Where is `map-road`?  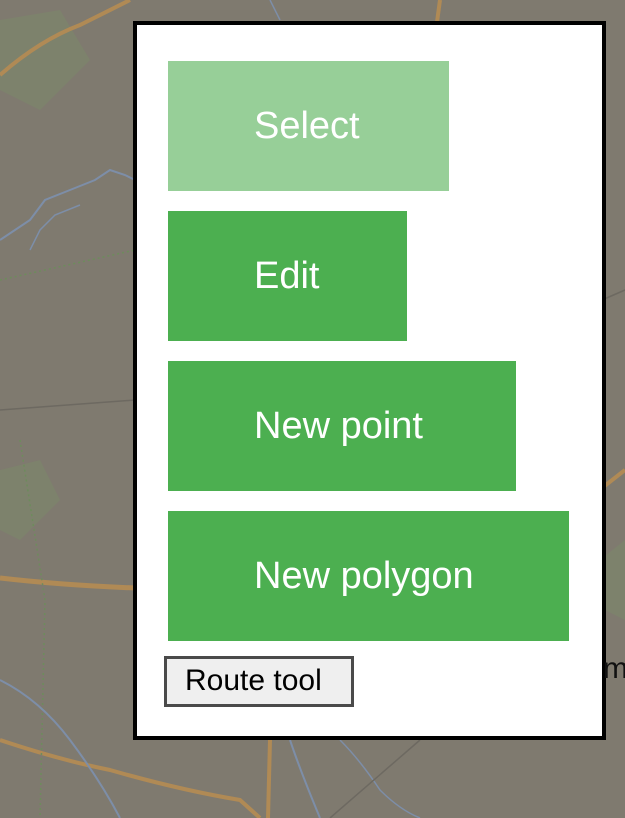
map-road is located at coordinates (269, 778).